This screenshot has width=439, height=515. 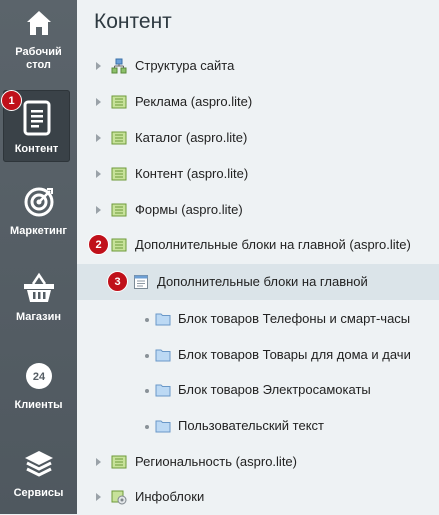 I want to click on tree-item-regional: Региональность (aspro.lite), so click(x=258, y=462).